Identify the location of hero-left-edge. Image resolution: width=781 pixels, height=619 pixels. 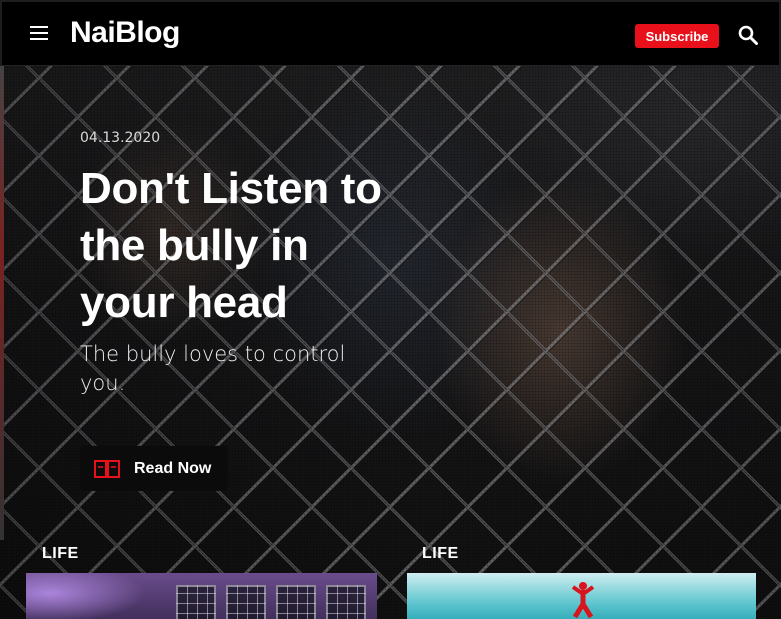
(2, 300).